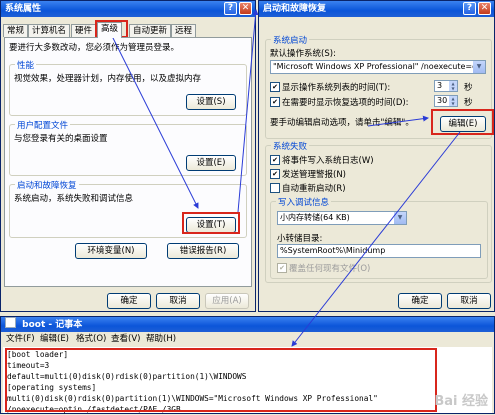 This screenshot has height=415, width=495. What do you see at coordinates (328, 161) in the screenshot?
I see `write-event-label: 将事件写入系统日志(W)` at bounding box center [328, 161].